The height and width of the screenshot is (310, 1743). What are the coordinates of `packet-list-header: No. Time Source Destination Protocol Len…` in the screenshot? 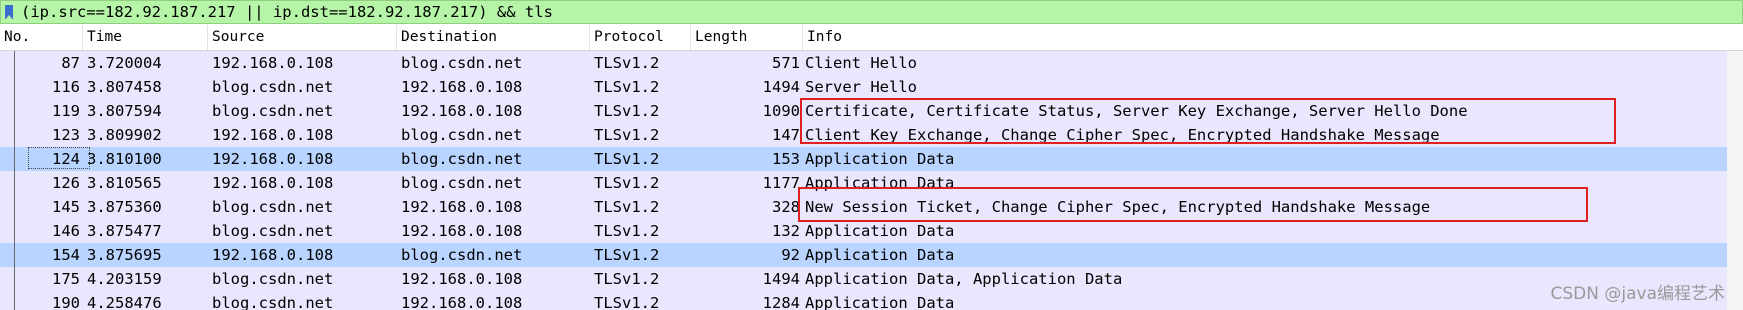 It's located at (871, 38).